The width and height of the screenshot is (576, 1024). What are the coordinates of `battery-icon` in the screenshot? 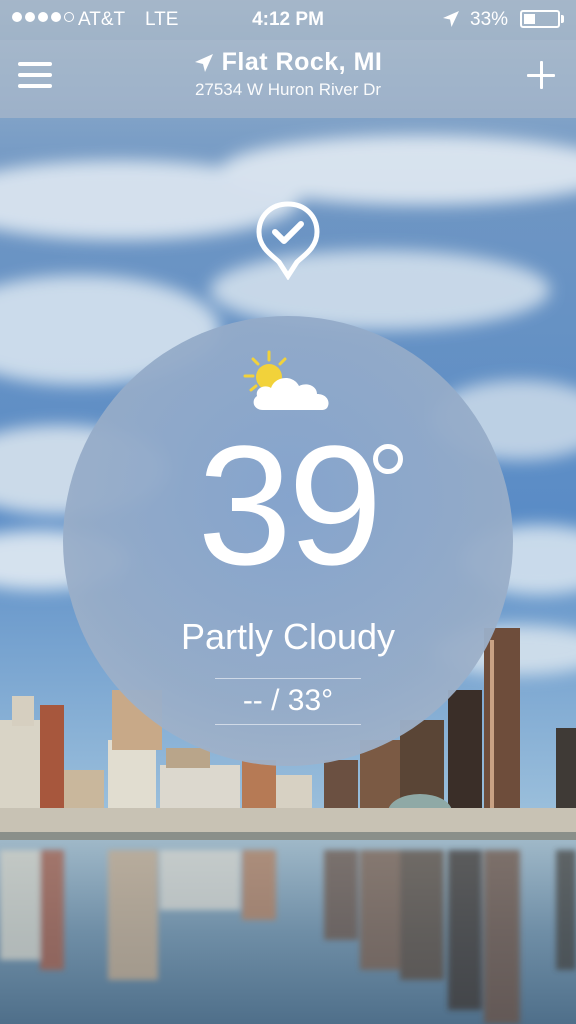 It's located at (540, 19).